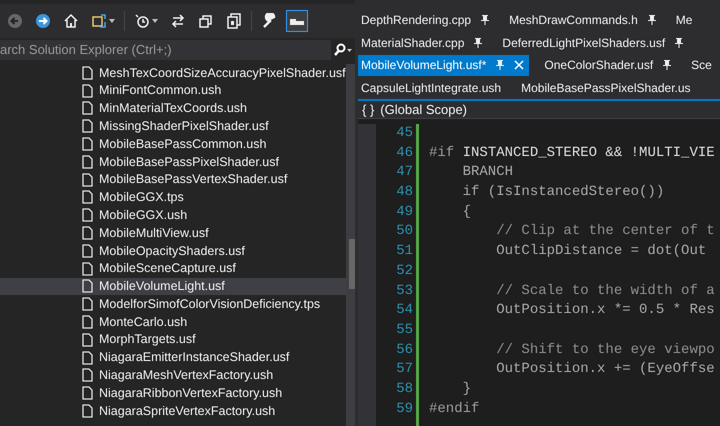  What do you see at coordinates (601, 252) in the screenshot?
I see `code-line: OutClipDistance = dot(Out` at bounding box center [601, 252].